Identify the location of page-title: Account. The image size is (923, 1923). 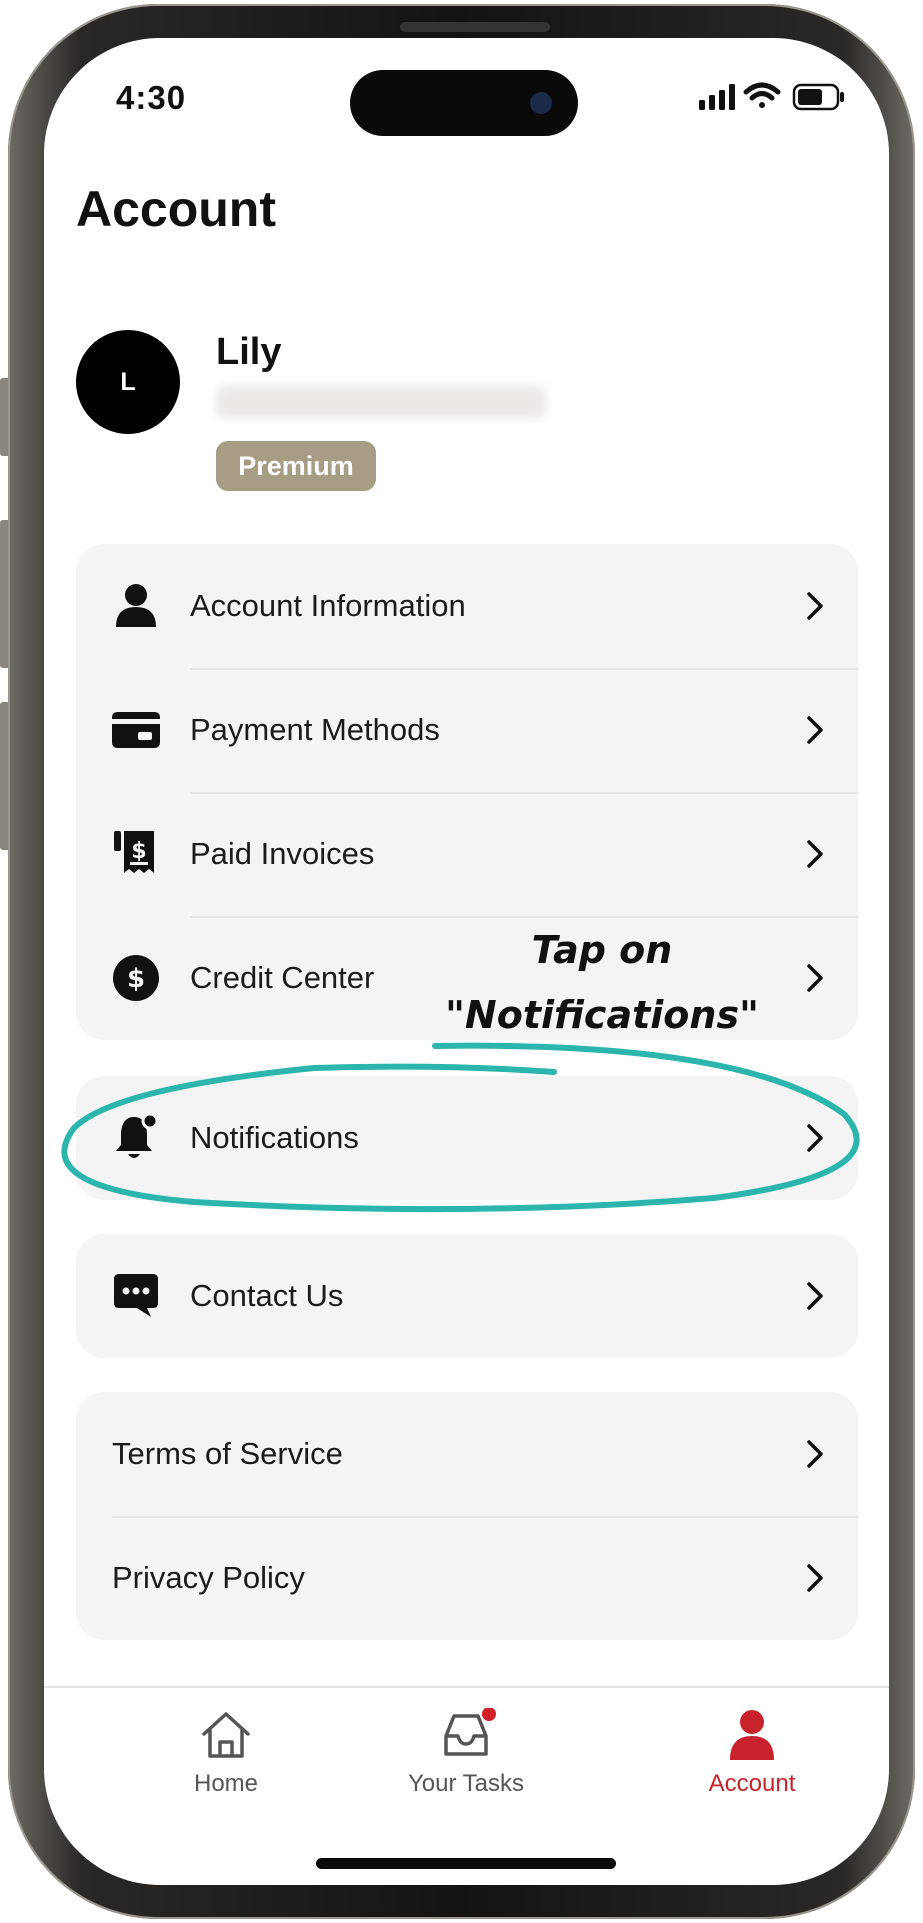
(176, 209).